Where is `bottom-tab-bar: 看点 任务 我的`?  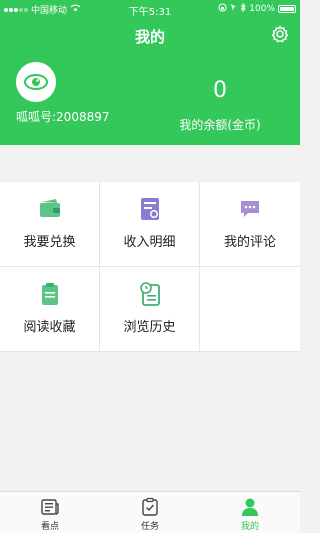 bottom-tab-bar: 看点 任务 我的 is located at coordinates (150, 512).